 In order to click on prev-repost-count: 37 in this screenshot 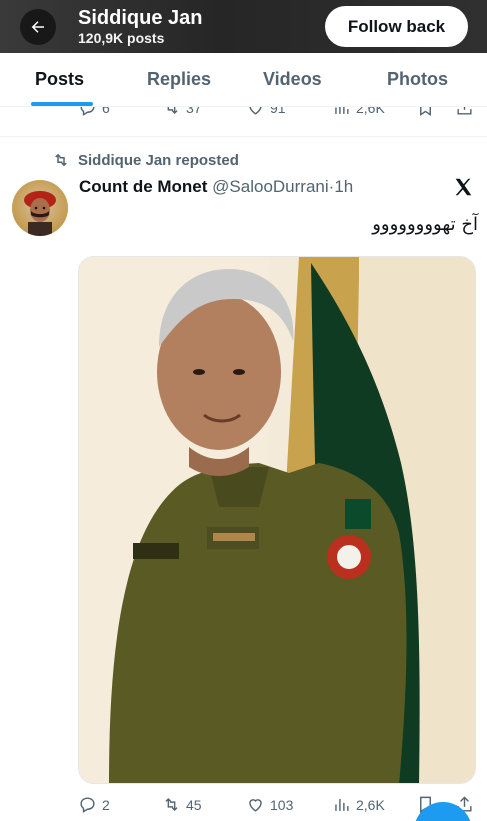, I will do `click(194, 111)`.